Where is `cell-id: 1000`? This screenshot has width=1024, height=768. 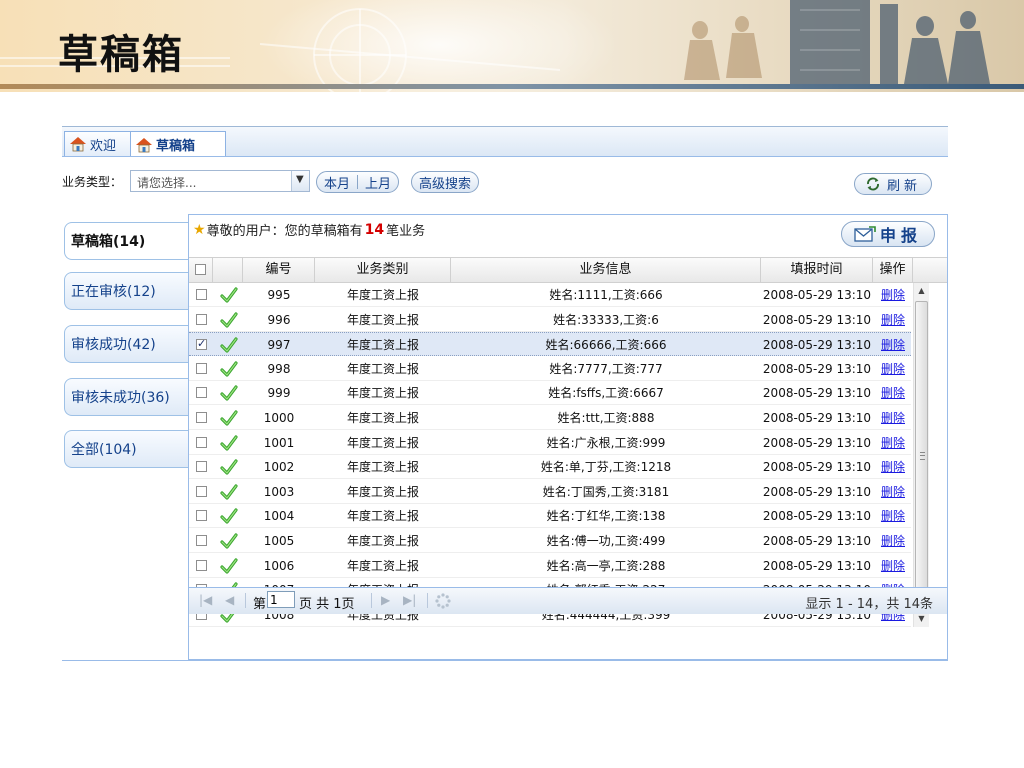
cell-id: 1000 is located at coordinates (279, 418).